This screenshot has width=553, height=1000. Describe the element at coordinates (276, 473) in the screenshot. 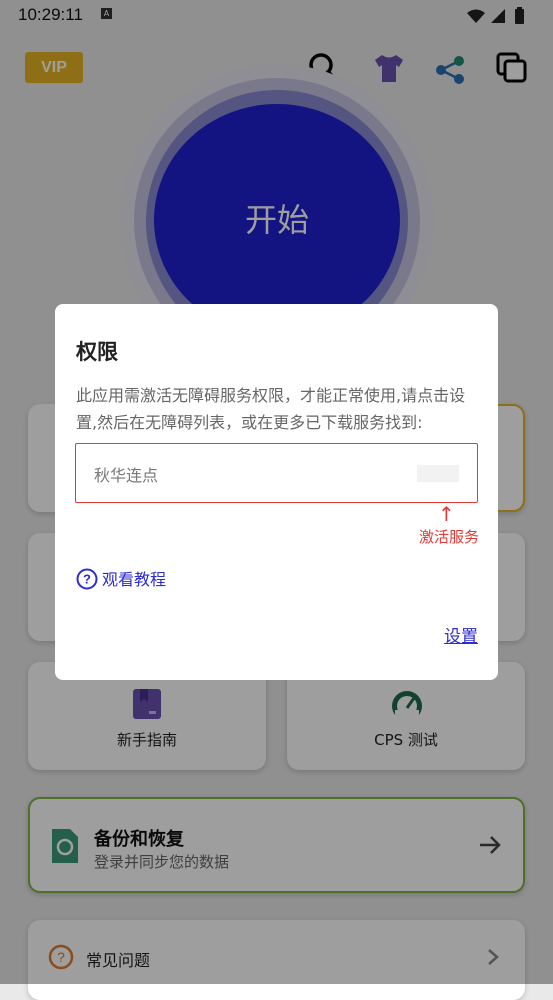

I see `service-item: 秋华连点` at that location.